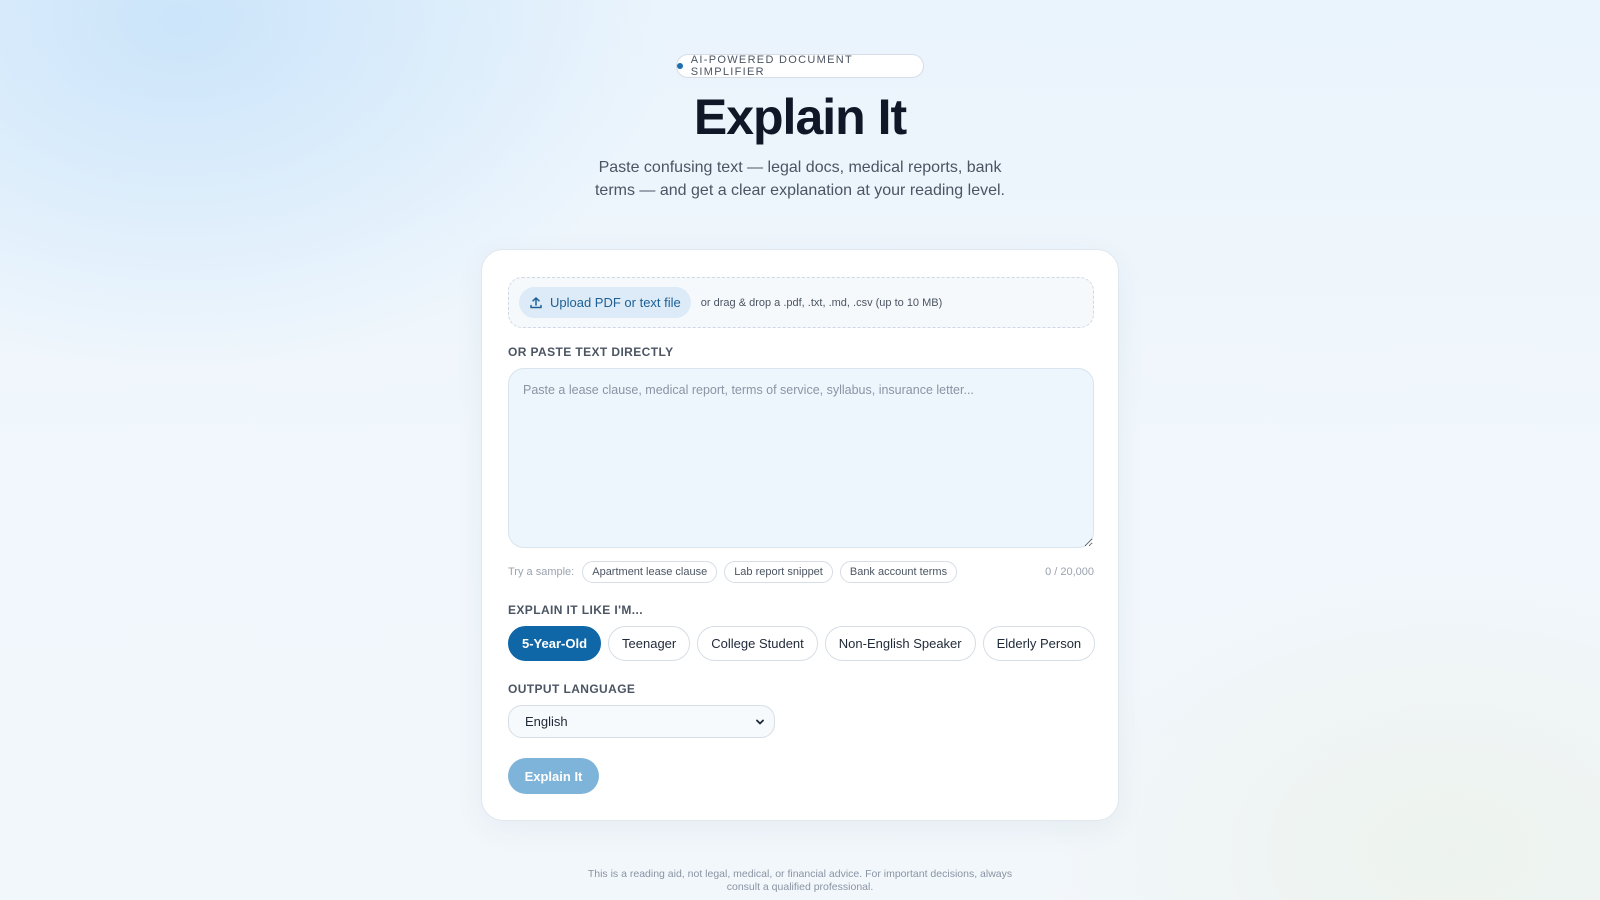 The image size is (1600, 900). Describe the element at coordinates (1039, 643) in the screenshot. I see `level-option-elderly-person: Elderly Person` at that location.